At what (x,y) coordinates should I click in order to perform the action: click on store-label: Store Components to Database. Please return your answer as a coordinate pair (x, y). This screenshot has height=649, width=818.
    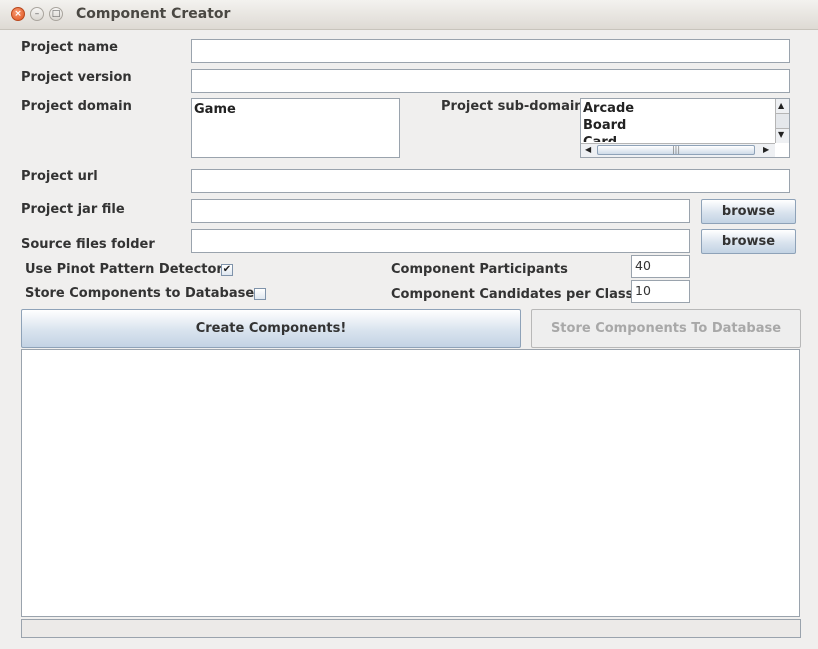
    Looking at the image, I should click on (140, 293).